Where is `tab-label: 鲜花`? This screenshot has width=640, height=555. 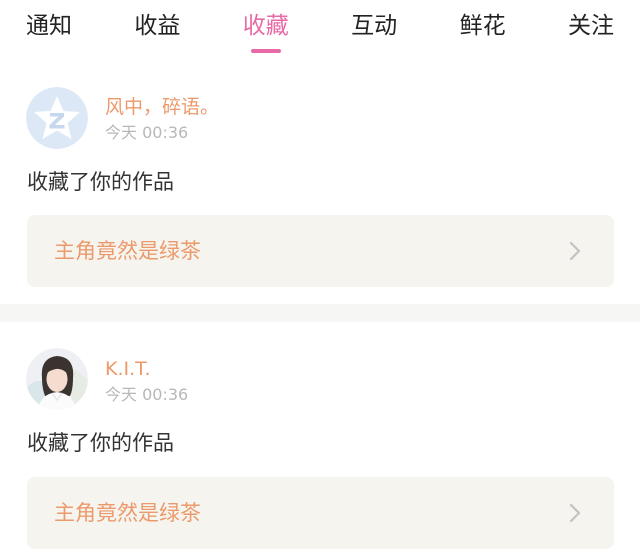
tab-label: 鲜花 is located at coordinates (482, 26).